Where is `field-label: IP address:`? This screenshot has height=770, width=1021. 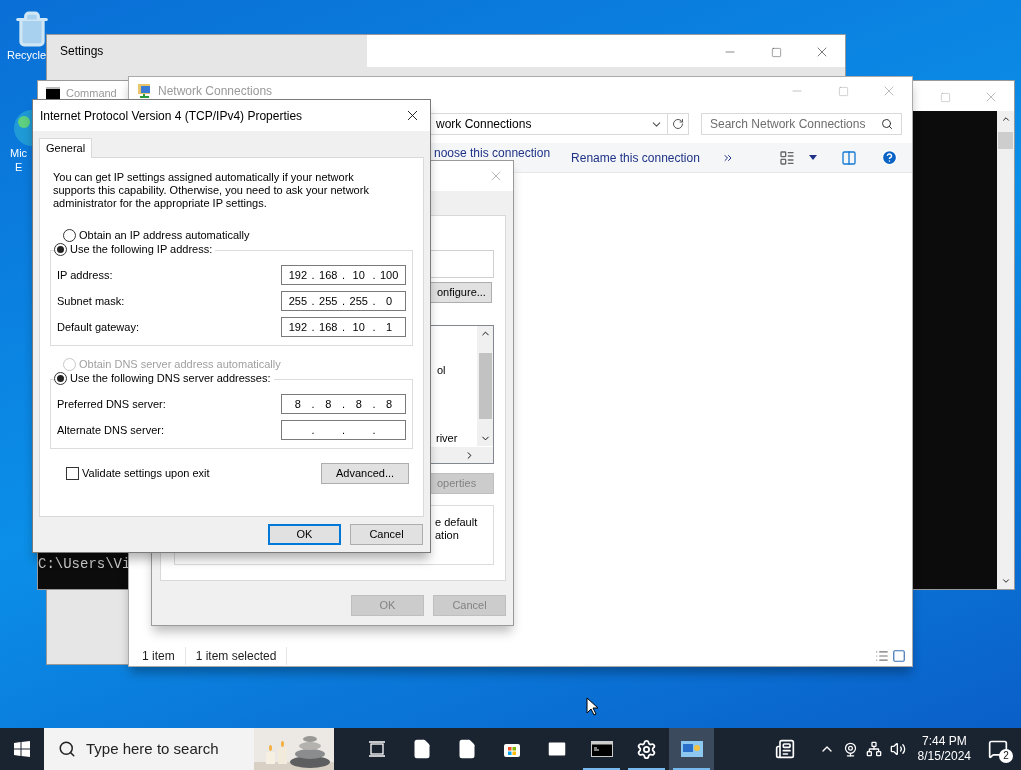 field-label: IP address: is located at coordinates (85, 275).